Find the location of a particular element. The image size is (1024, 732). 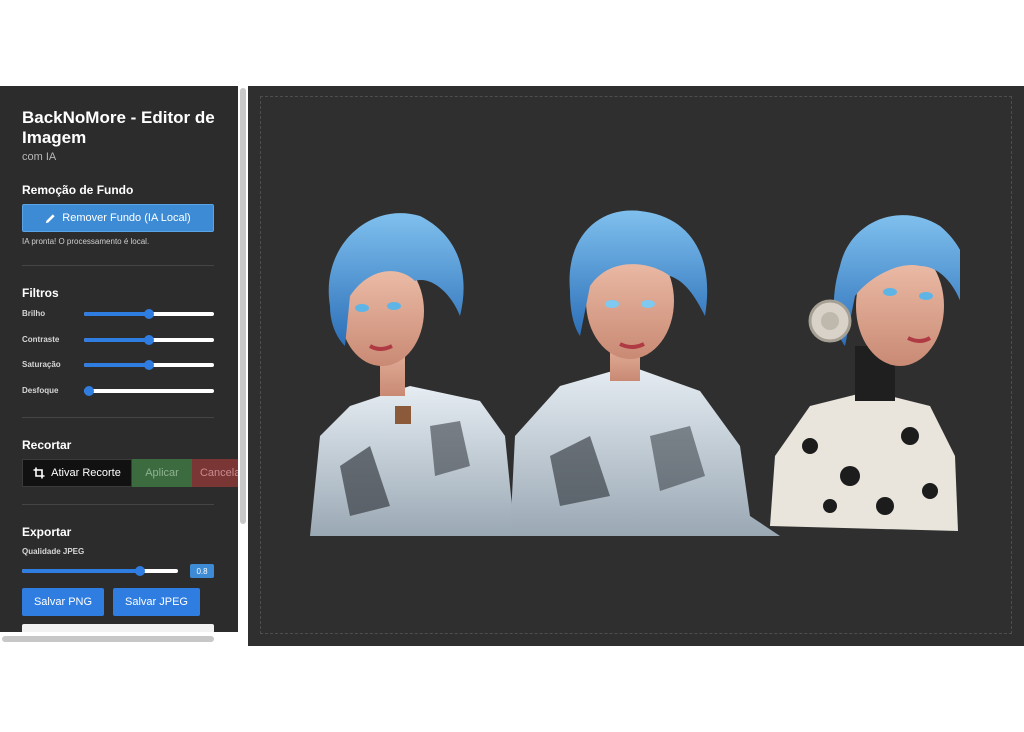

remove-background-button: Remover Fundo (IA Local) is located at coordinates (118, 218).